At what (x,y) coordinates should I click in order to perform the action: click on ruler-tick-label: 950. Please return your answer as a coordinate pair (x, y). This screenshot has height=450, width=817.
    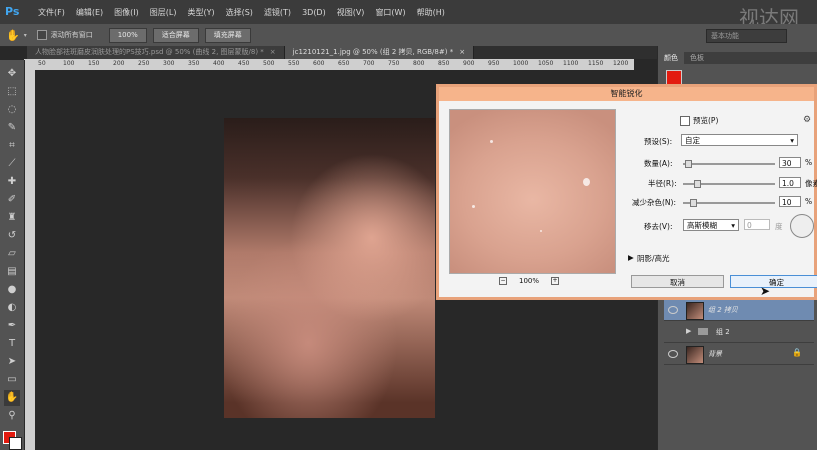
    Looking at the image, I should click on (494, 63).